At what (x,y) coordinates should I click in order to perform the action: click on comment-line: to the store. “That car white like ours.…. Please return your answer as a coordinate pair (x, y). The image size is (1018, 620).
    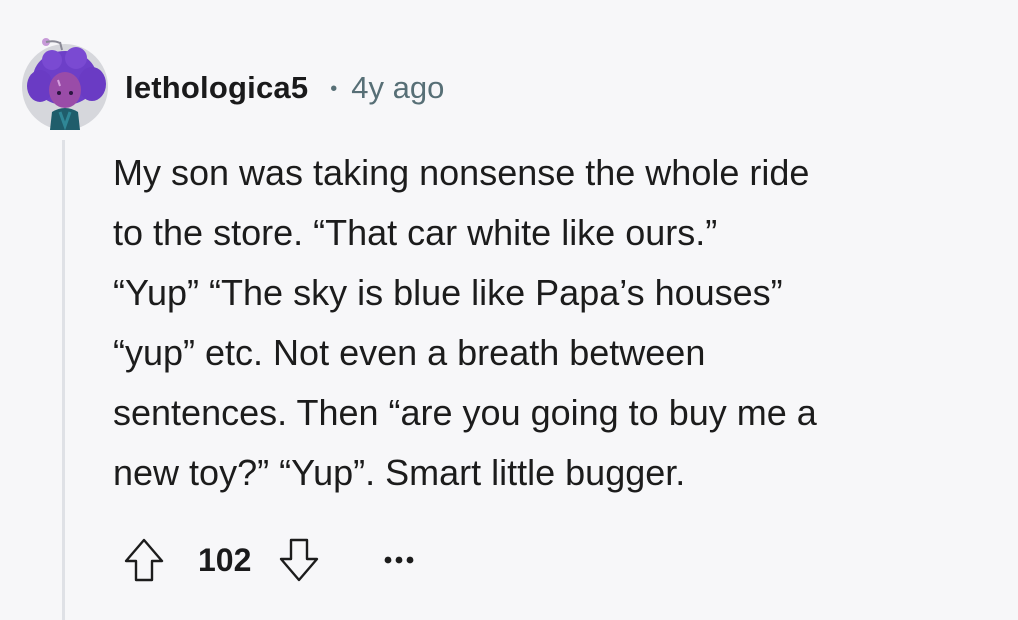
    Looking at the image, I should click on (415, 232).